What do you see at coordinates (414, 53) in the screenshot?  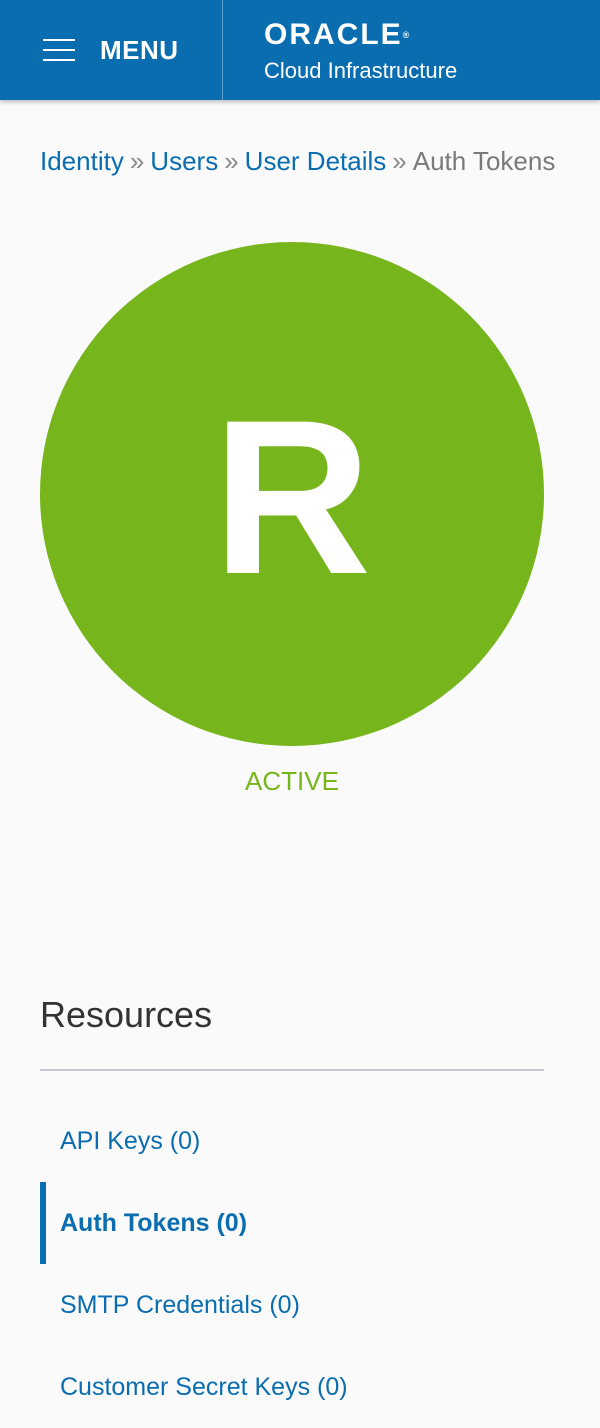 I see `oracle-cloud-logo: ORACLE® Cloud Infrastructure` at bounding box center [414, 53].